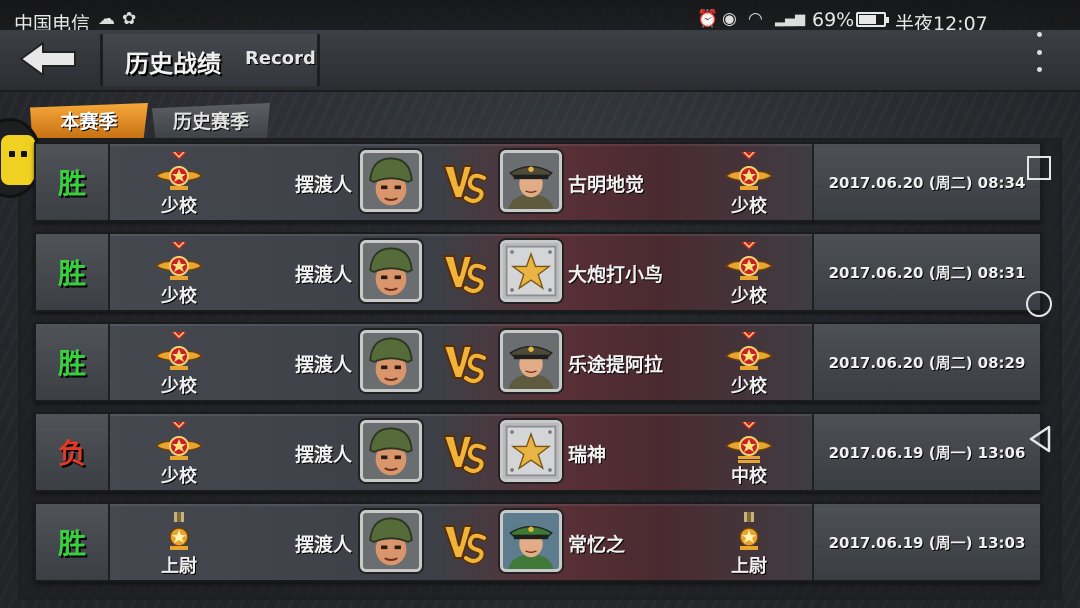 The height and width of the screenshot is (608, 1080). I want to click on battery-icon, so click(872, 19).